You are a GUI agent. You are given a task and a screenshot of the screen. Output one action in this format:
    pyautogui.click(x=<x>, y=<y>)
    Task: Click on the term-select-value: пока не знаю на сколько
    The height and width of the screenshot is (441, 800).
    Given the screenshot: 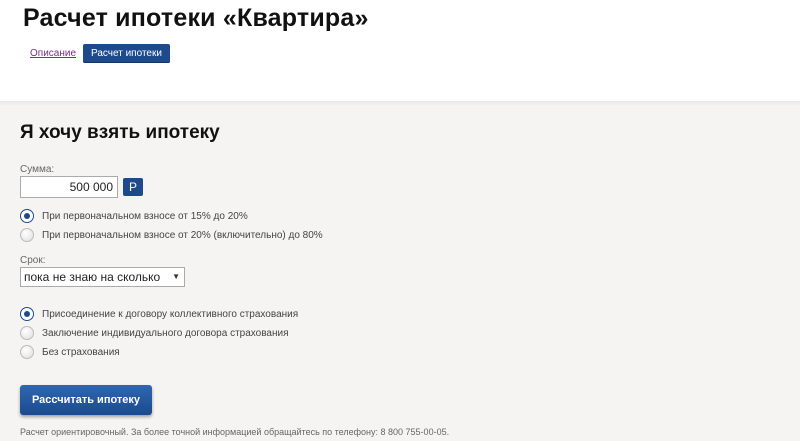 What is the action you would take?
    pyautogui.click(x=92, y=277)
    